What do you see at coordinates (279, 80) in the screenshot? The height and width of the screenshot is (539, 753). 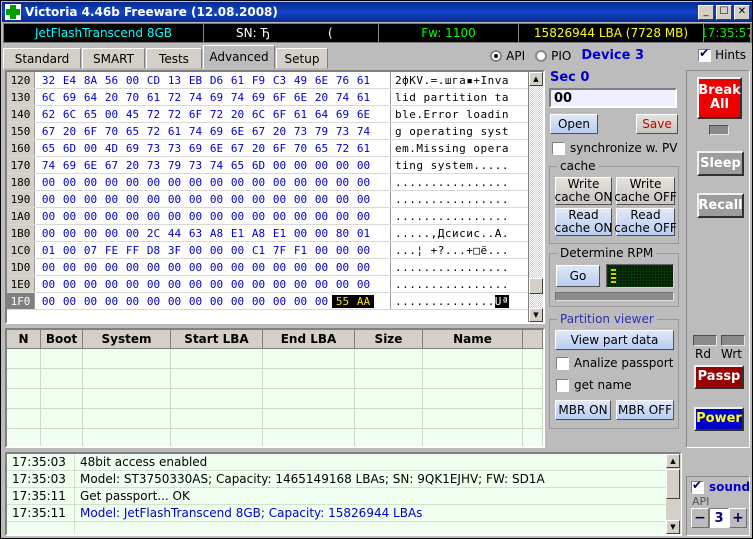 I see `hex-byte: C3` at bounding box center [279, 80].